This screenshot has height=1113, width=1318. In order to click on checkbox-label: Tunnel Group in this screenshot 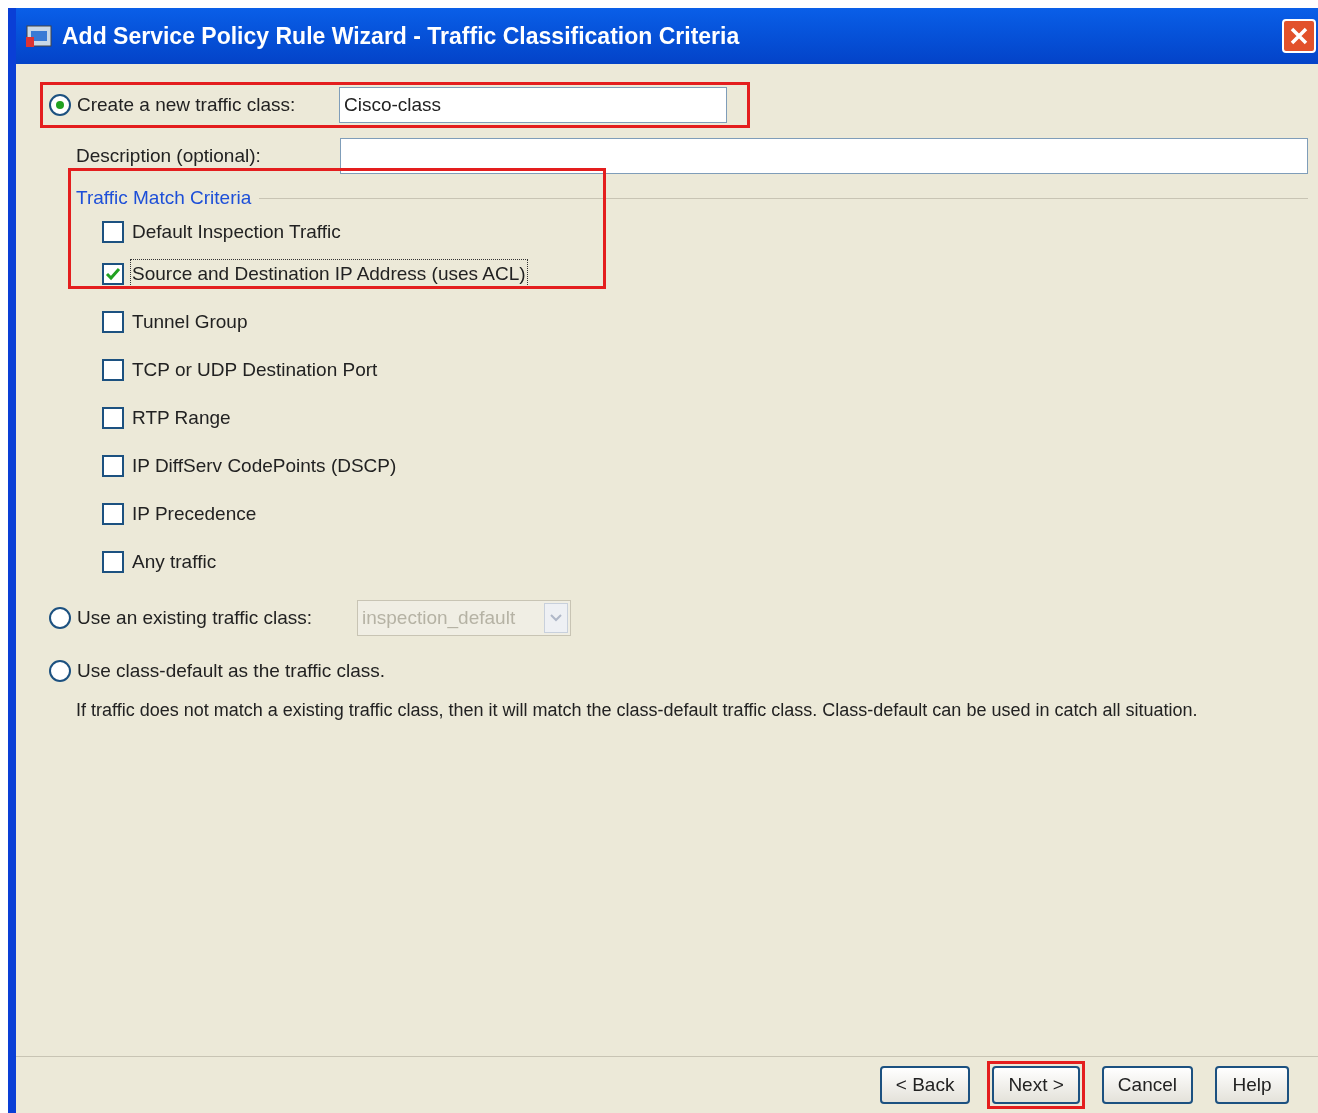, I will do `click(190, 321)`.